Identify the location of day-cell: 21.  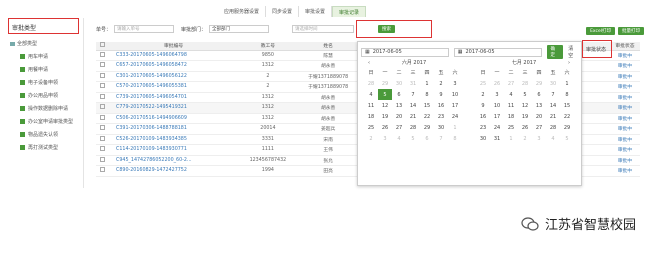
(553, 116).